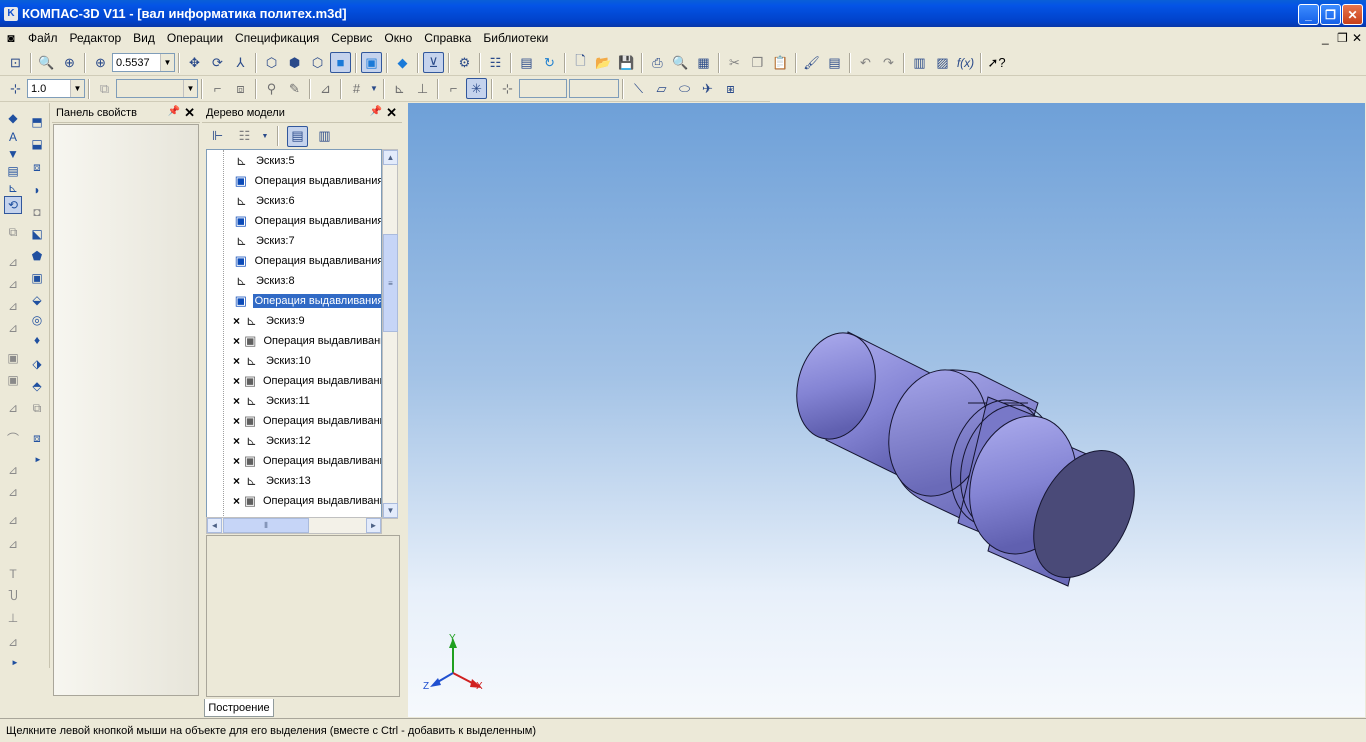 The width and height of the screenshot is (1366, 742). What do you see at coordinates (515, 38) in the screenshot?
I see `menu-libraries: Библиотеки` at bounding box center [515, 38].